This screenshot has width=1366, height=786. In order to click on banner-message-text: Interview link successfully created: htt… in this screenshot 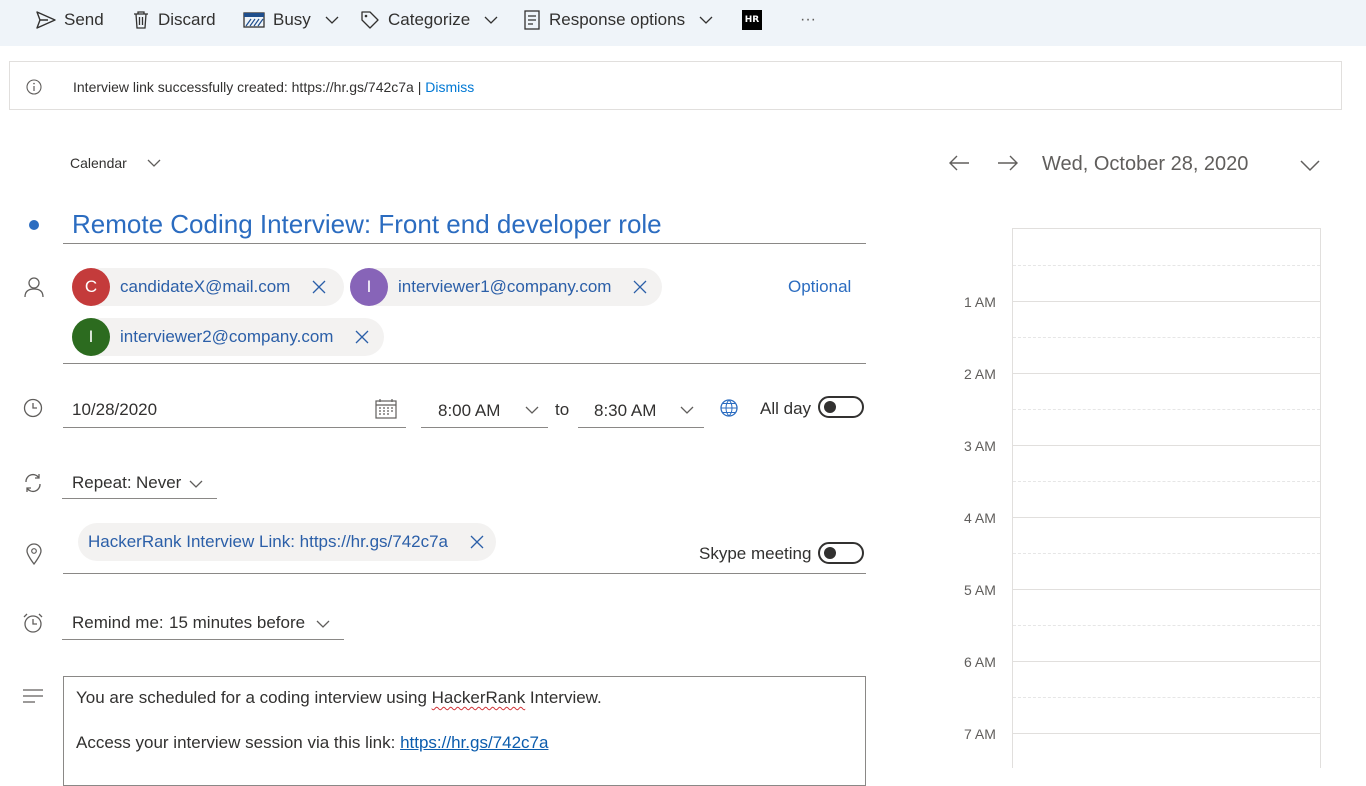, I will do `click(249, 87)`.